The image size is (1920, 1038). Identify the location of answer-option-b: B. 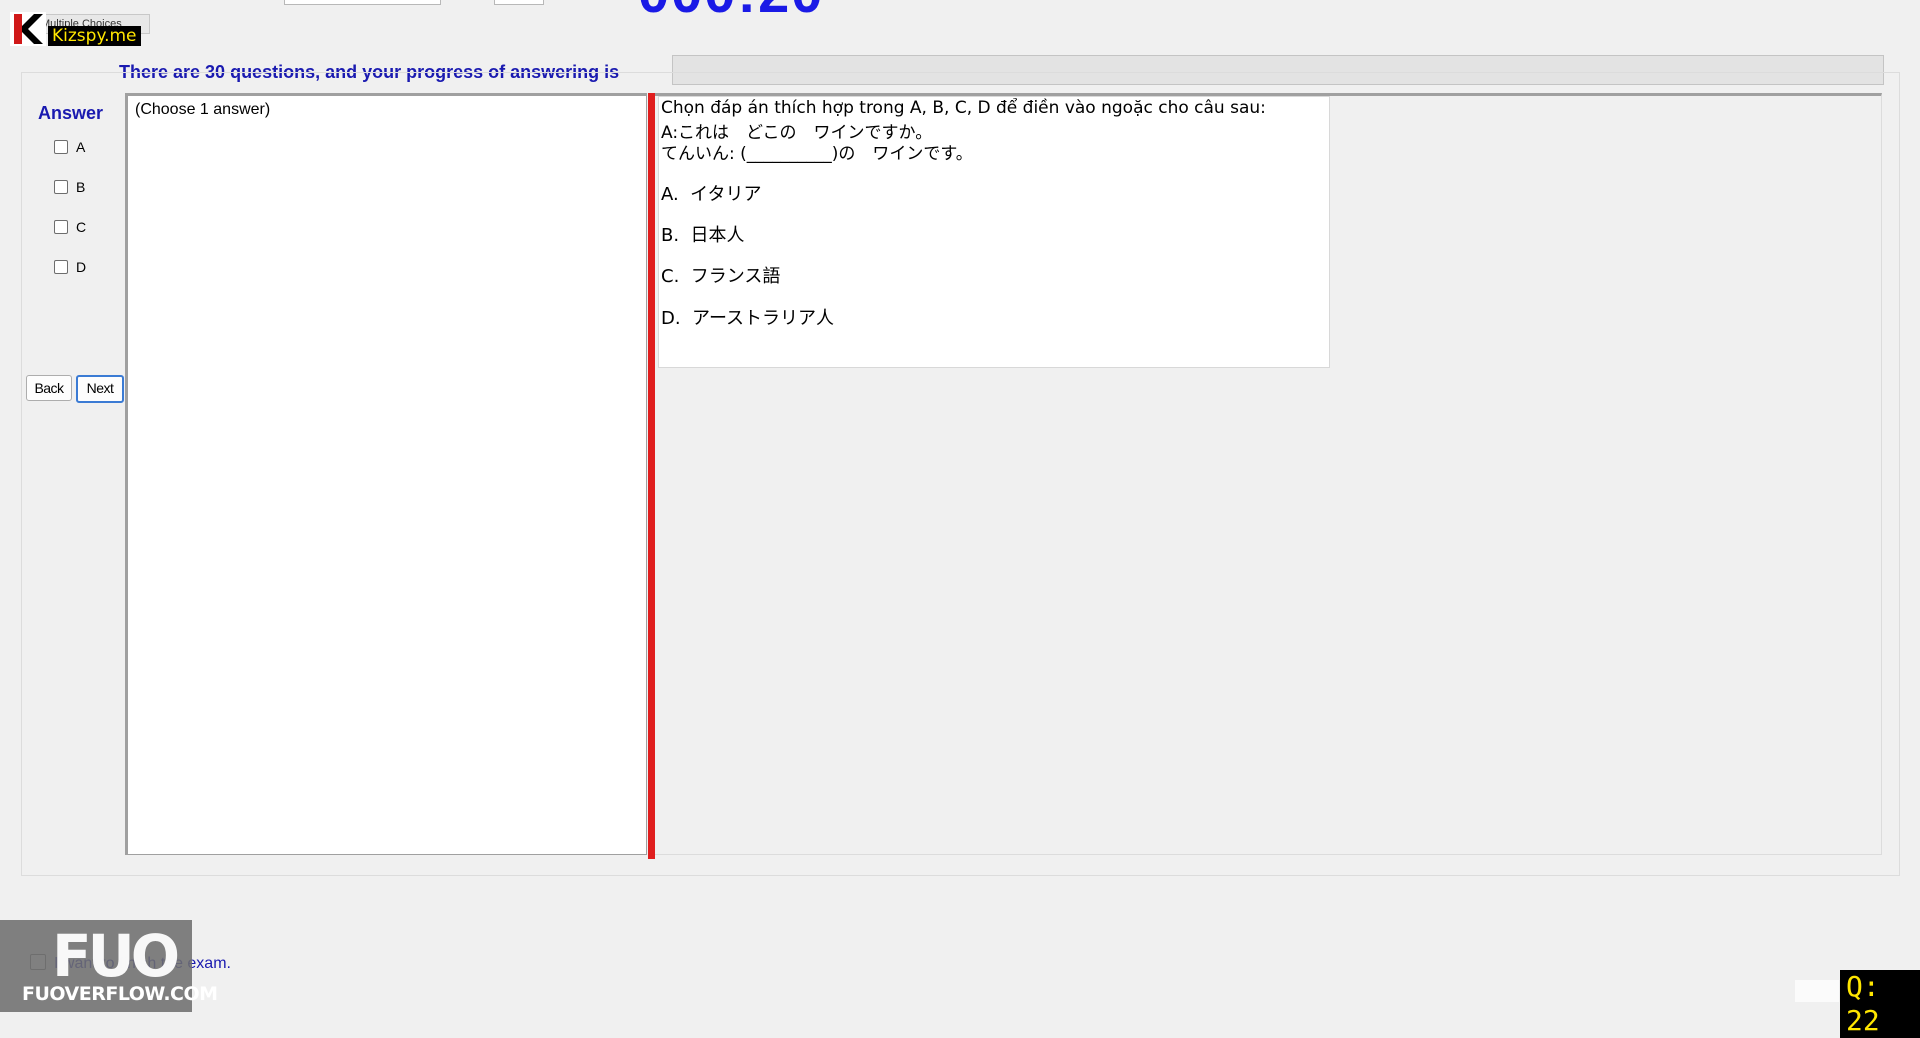
(69, 187).